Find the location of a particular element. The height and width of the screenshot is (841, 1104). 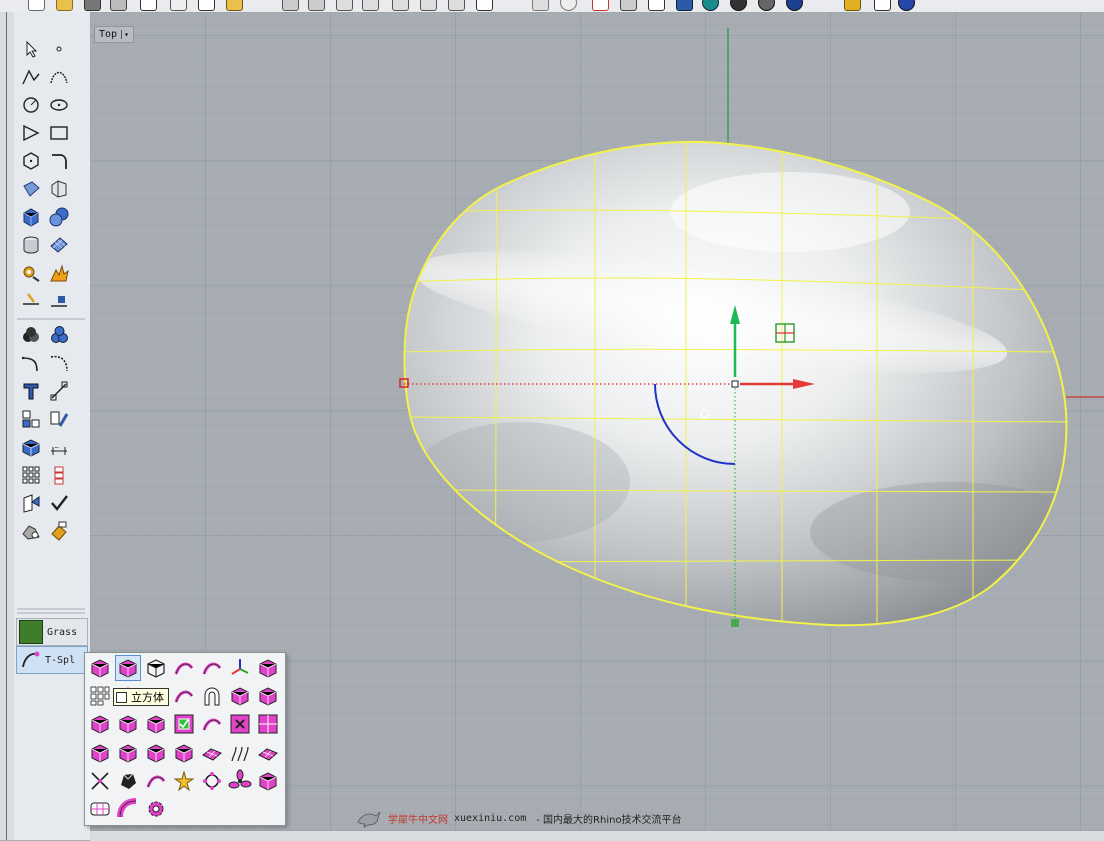

material-icon is located at coordinates (684, 5).